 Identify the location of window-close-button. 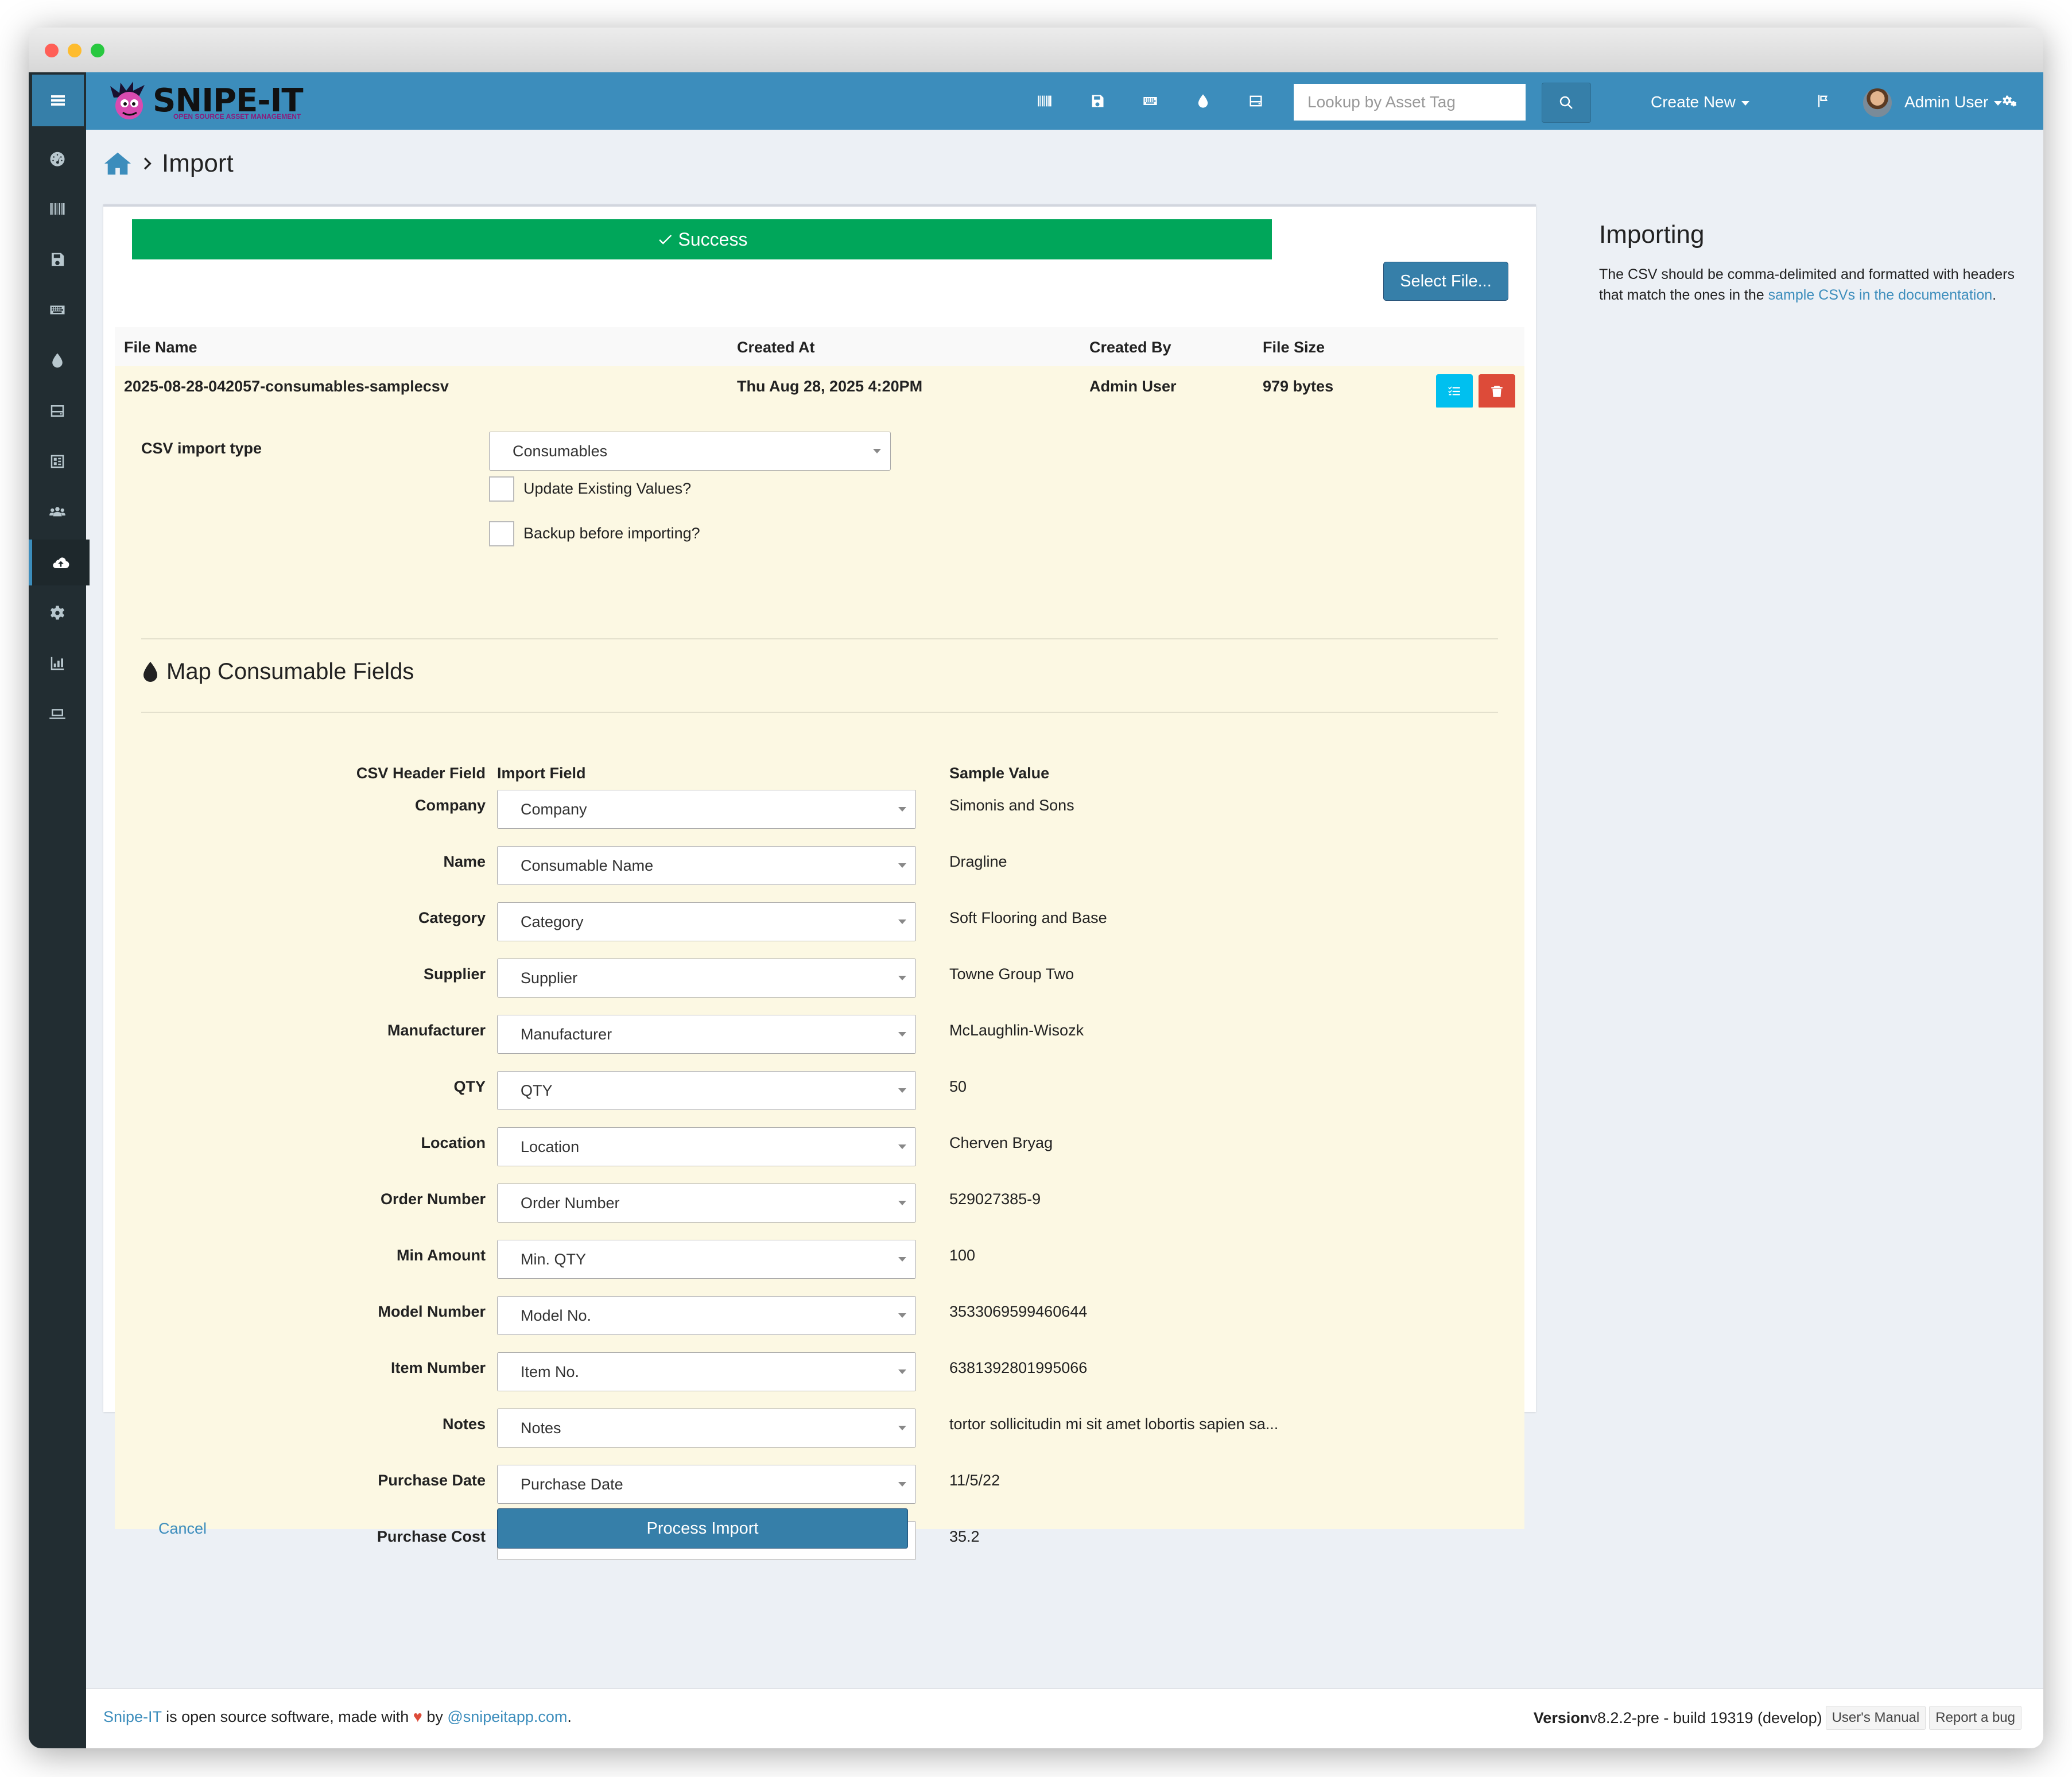
(52, 50).